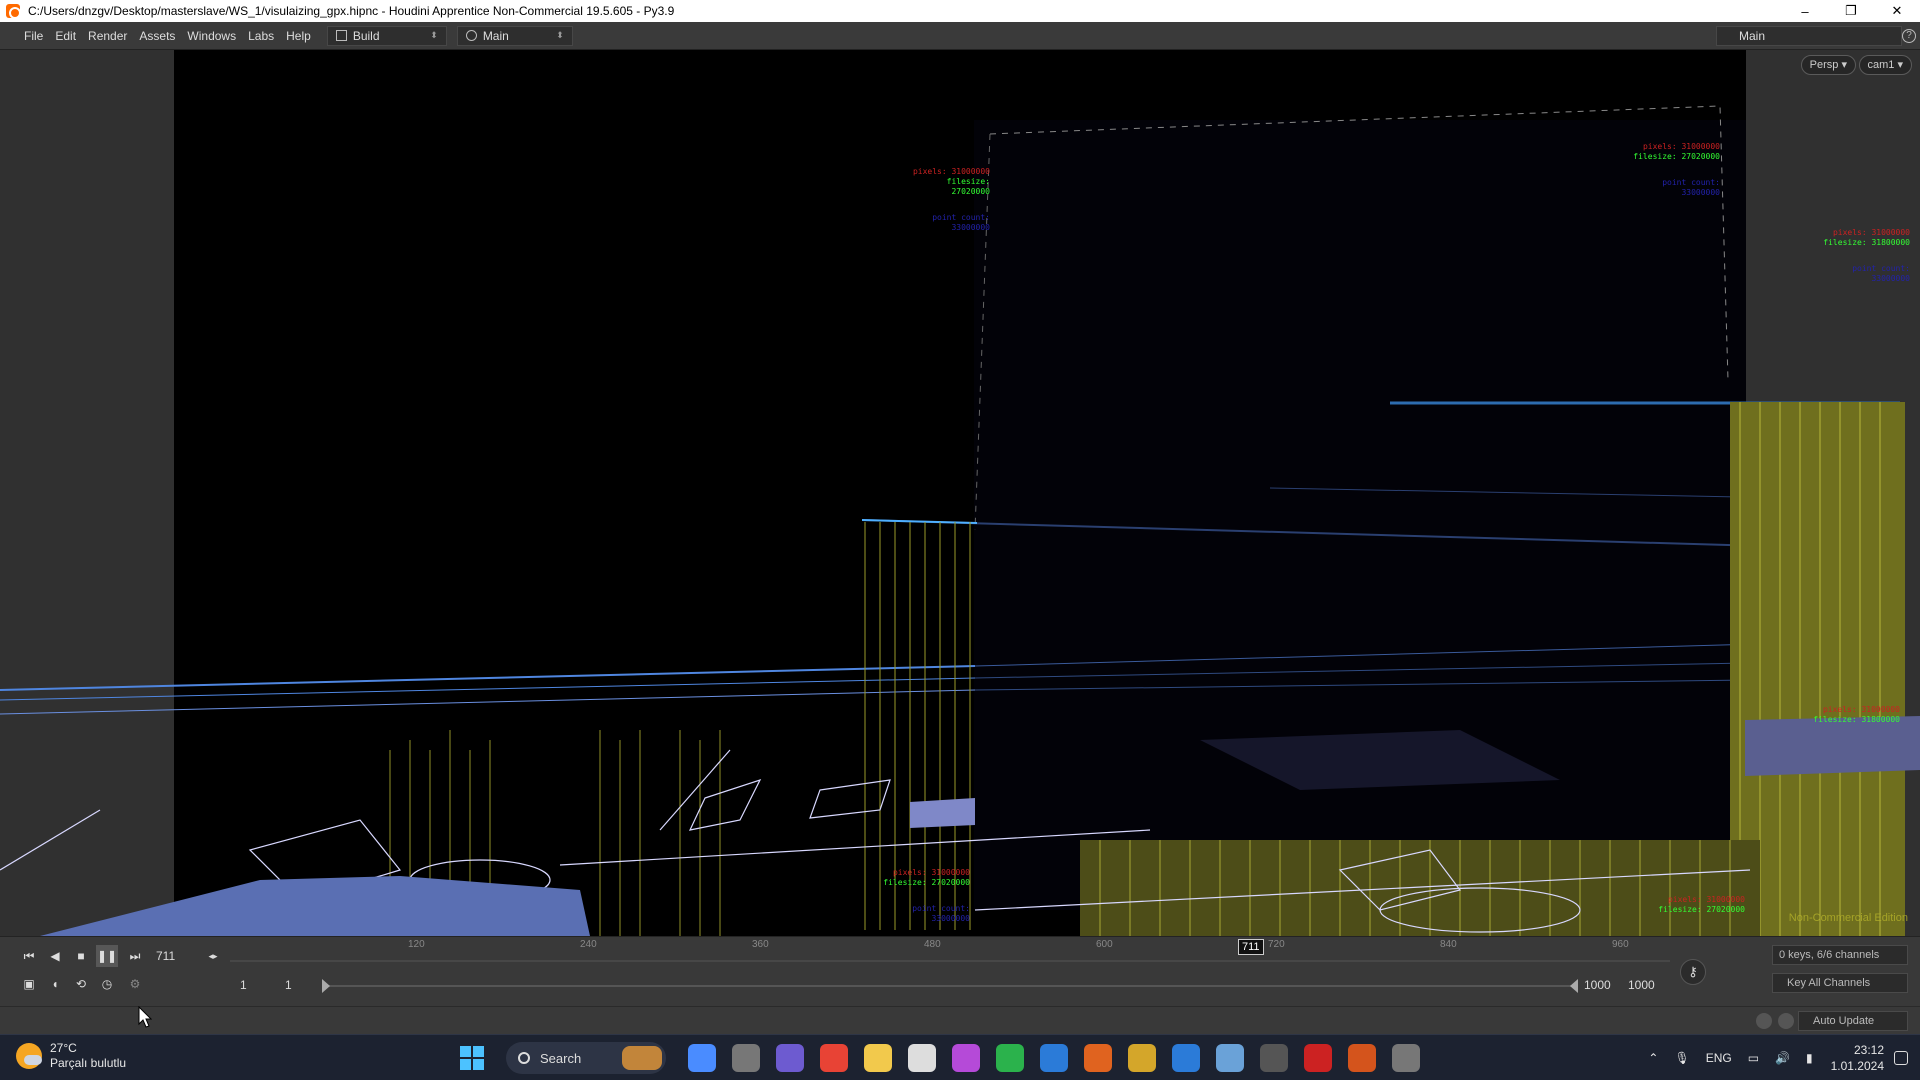 The width and height of the screenshot is (1920, 1080). Describe the element at coordinates (1909, 36) in the screenshot. I see `help-icon: ?` at that location.